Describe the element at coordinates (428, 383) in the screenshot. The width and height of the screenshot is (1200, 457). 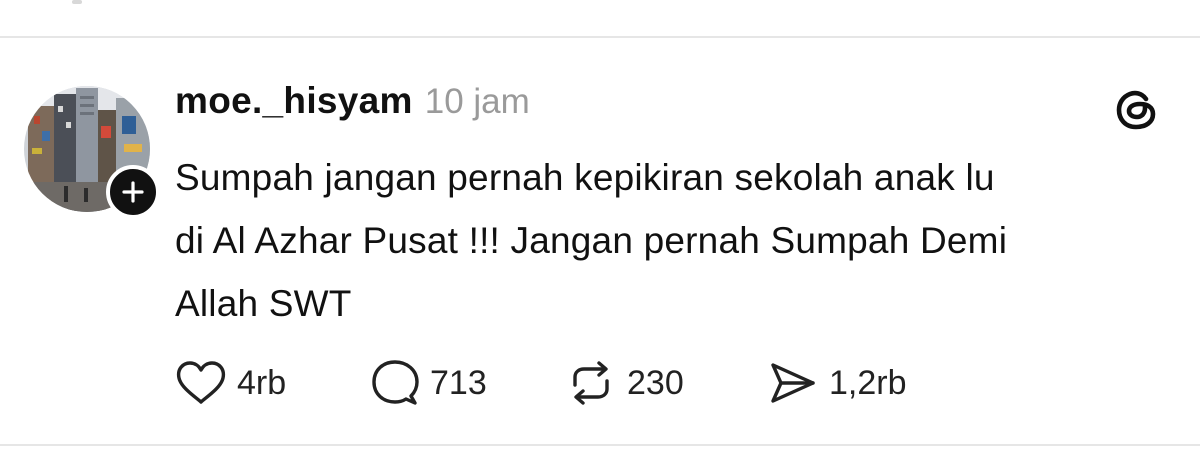
I see `reply-button: 713` at that location.